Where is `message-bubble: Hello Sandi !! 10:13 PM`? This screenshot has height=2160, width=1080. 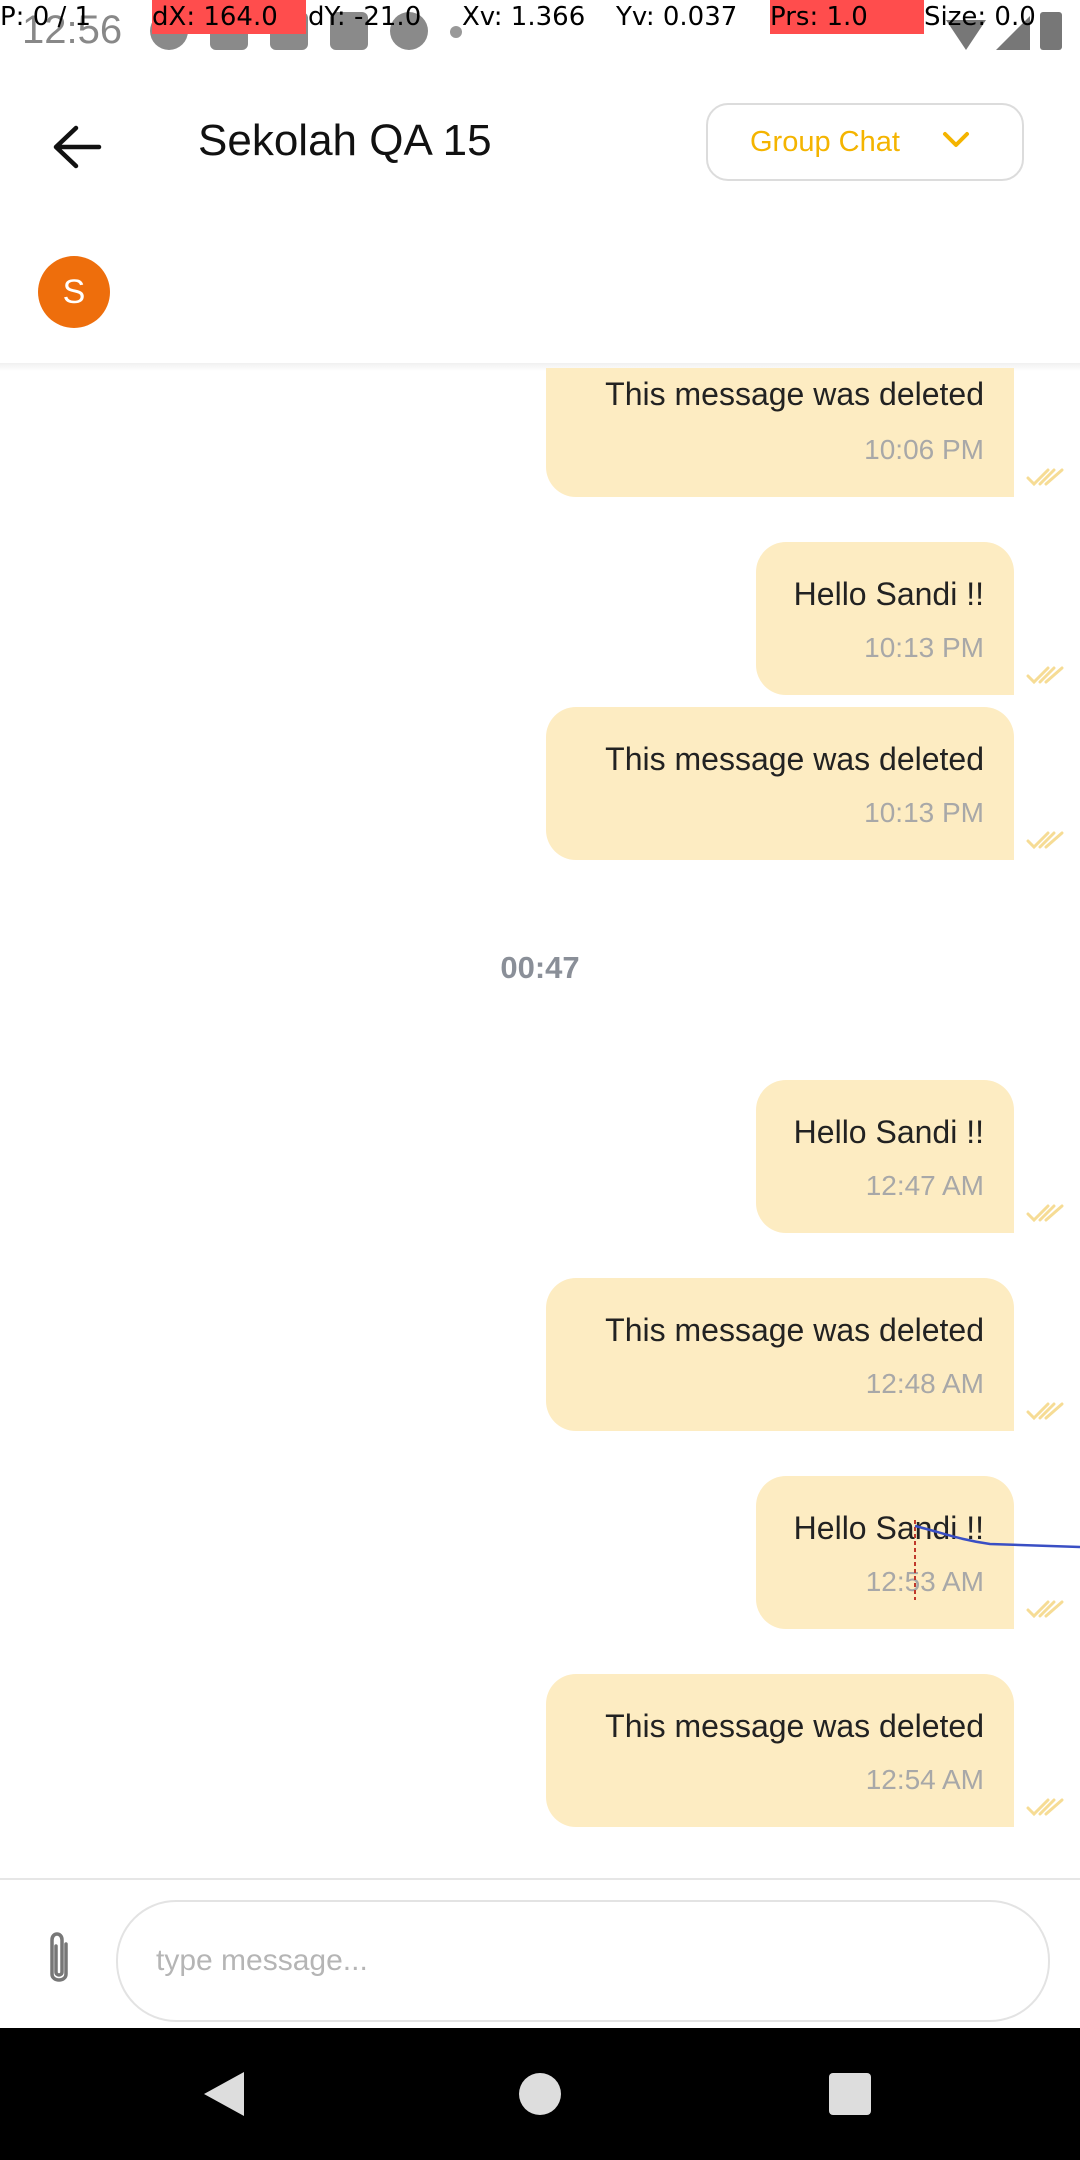 message-bubble: Hello Sandi !! 10:13 PM is located at coordinates (885, 618).